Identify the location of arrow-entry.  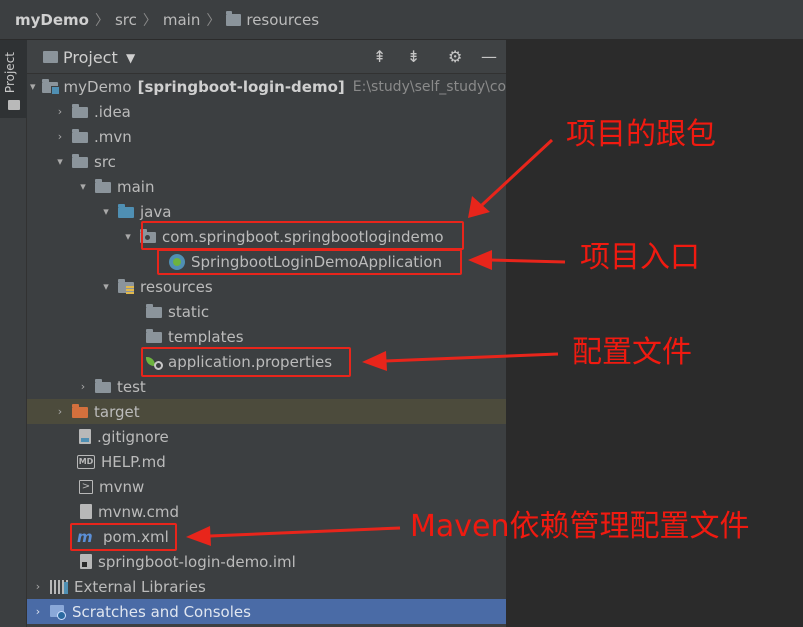
(527, 261).